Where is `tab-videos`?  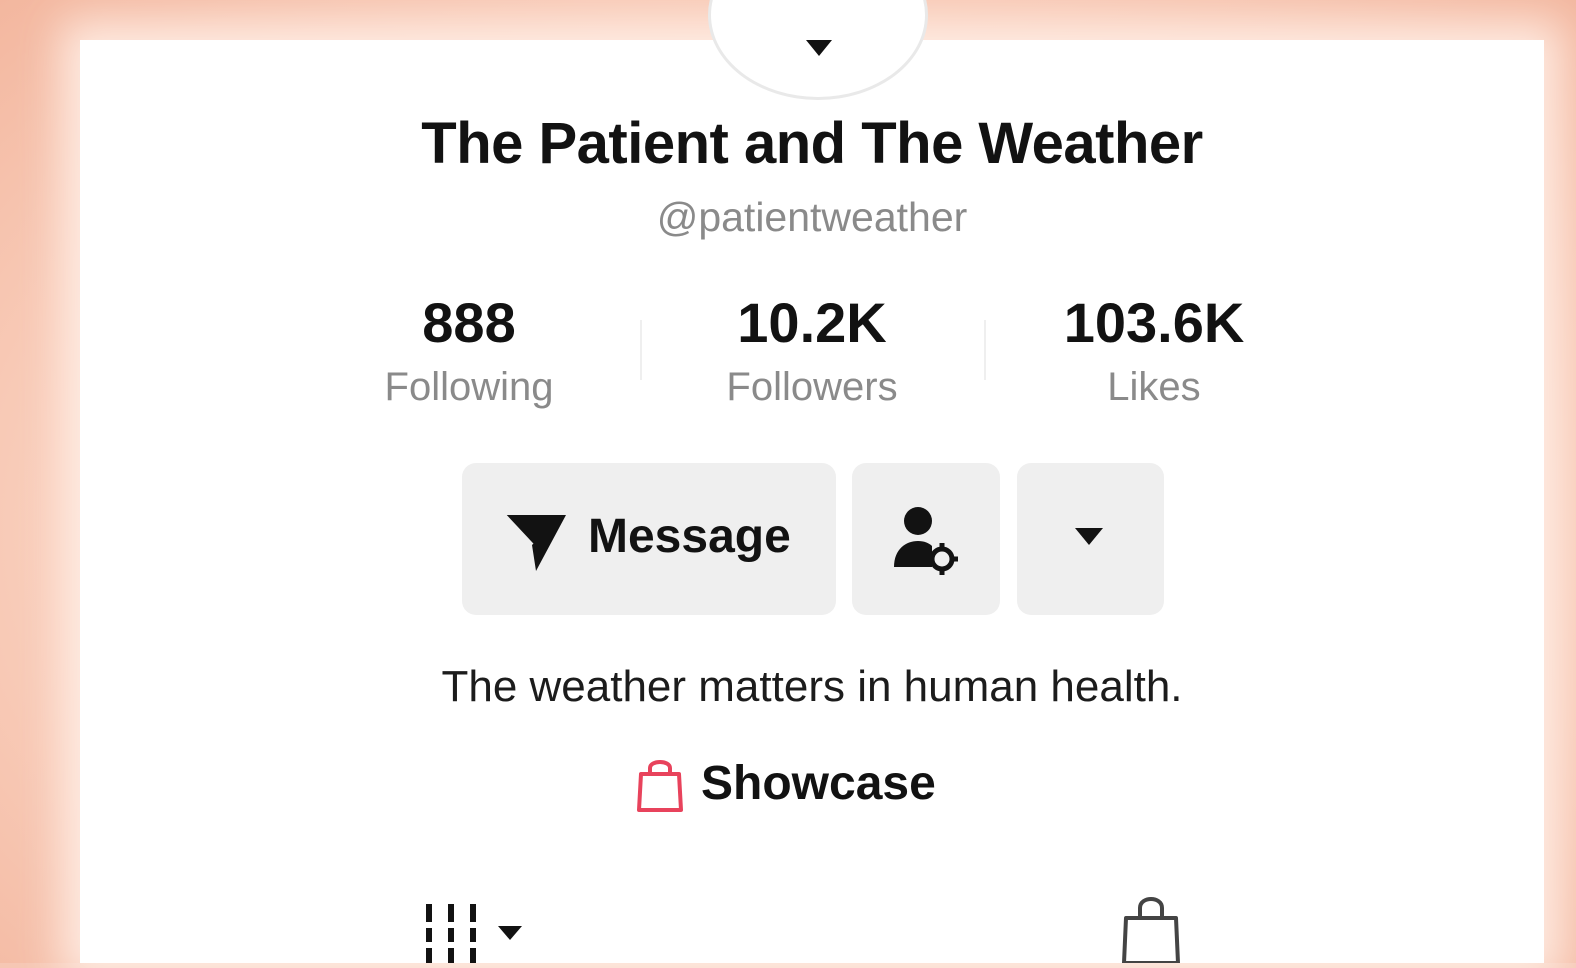 tab-videos is located at coordinates (480, 931).